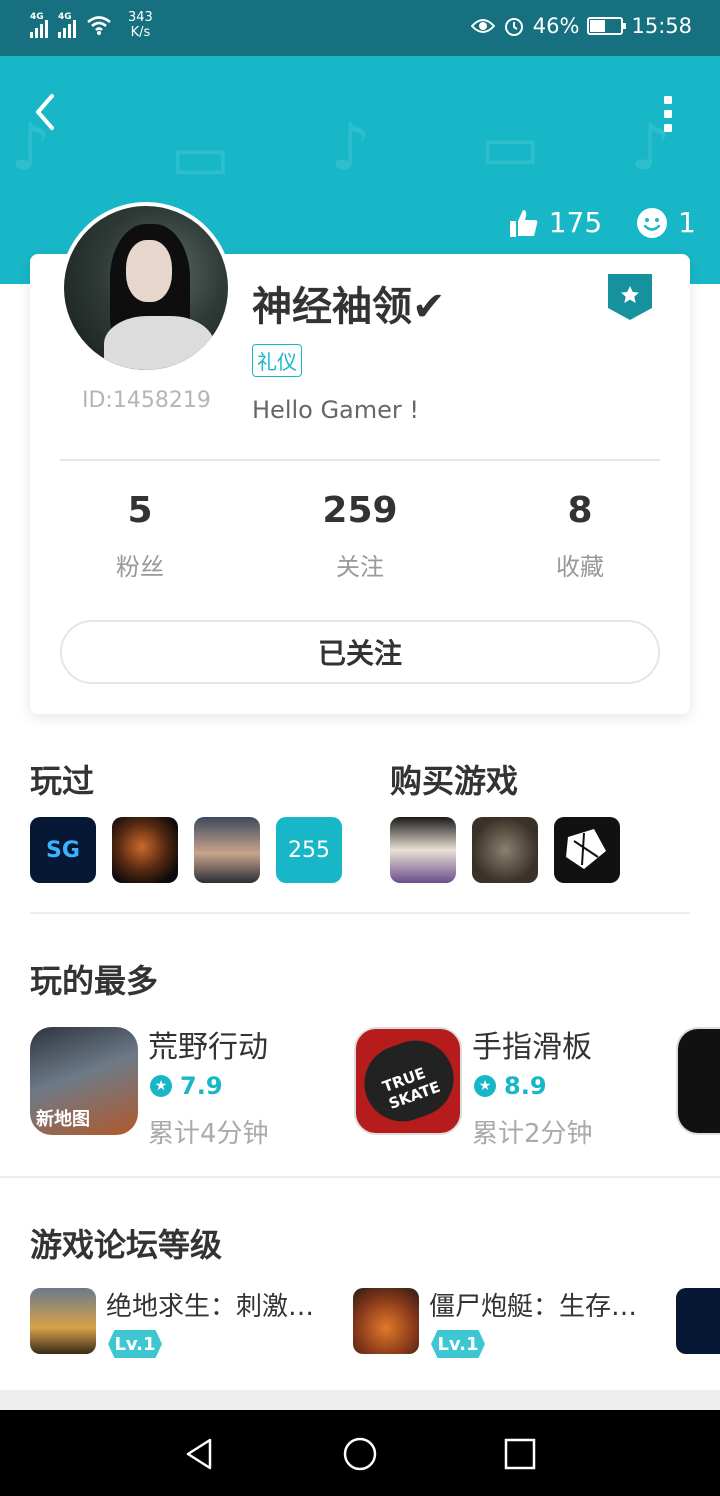 The height and width of the screenshot is (1496, 720). Describe the element at coordinates (668, 114) in the screenshot. I see `more-menu-icon` at that location.